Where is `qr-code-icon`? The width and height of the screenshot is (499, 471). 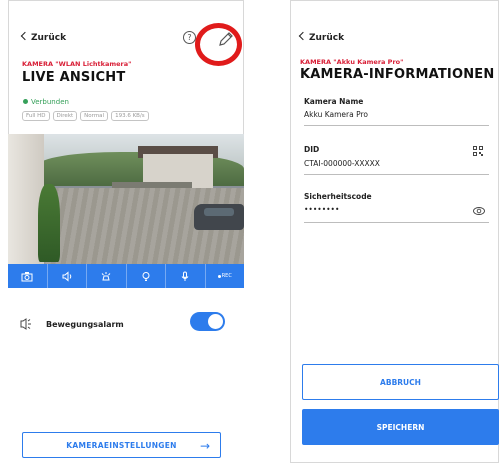
qr-code-icon is located at coordinates (478, 151).